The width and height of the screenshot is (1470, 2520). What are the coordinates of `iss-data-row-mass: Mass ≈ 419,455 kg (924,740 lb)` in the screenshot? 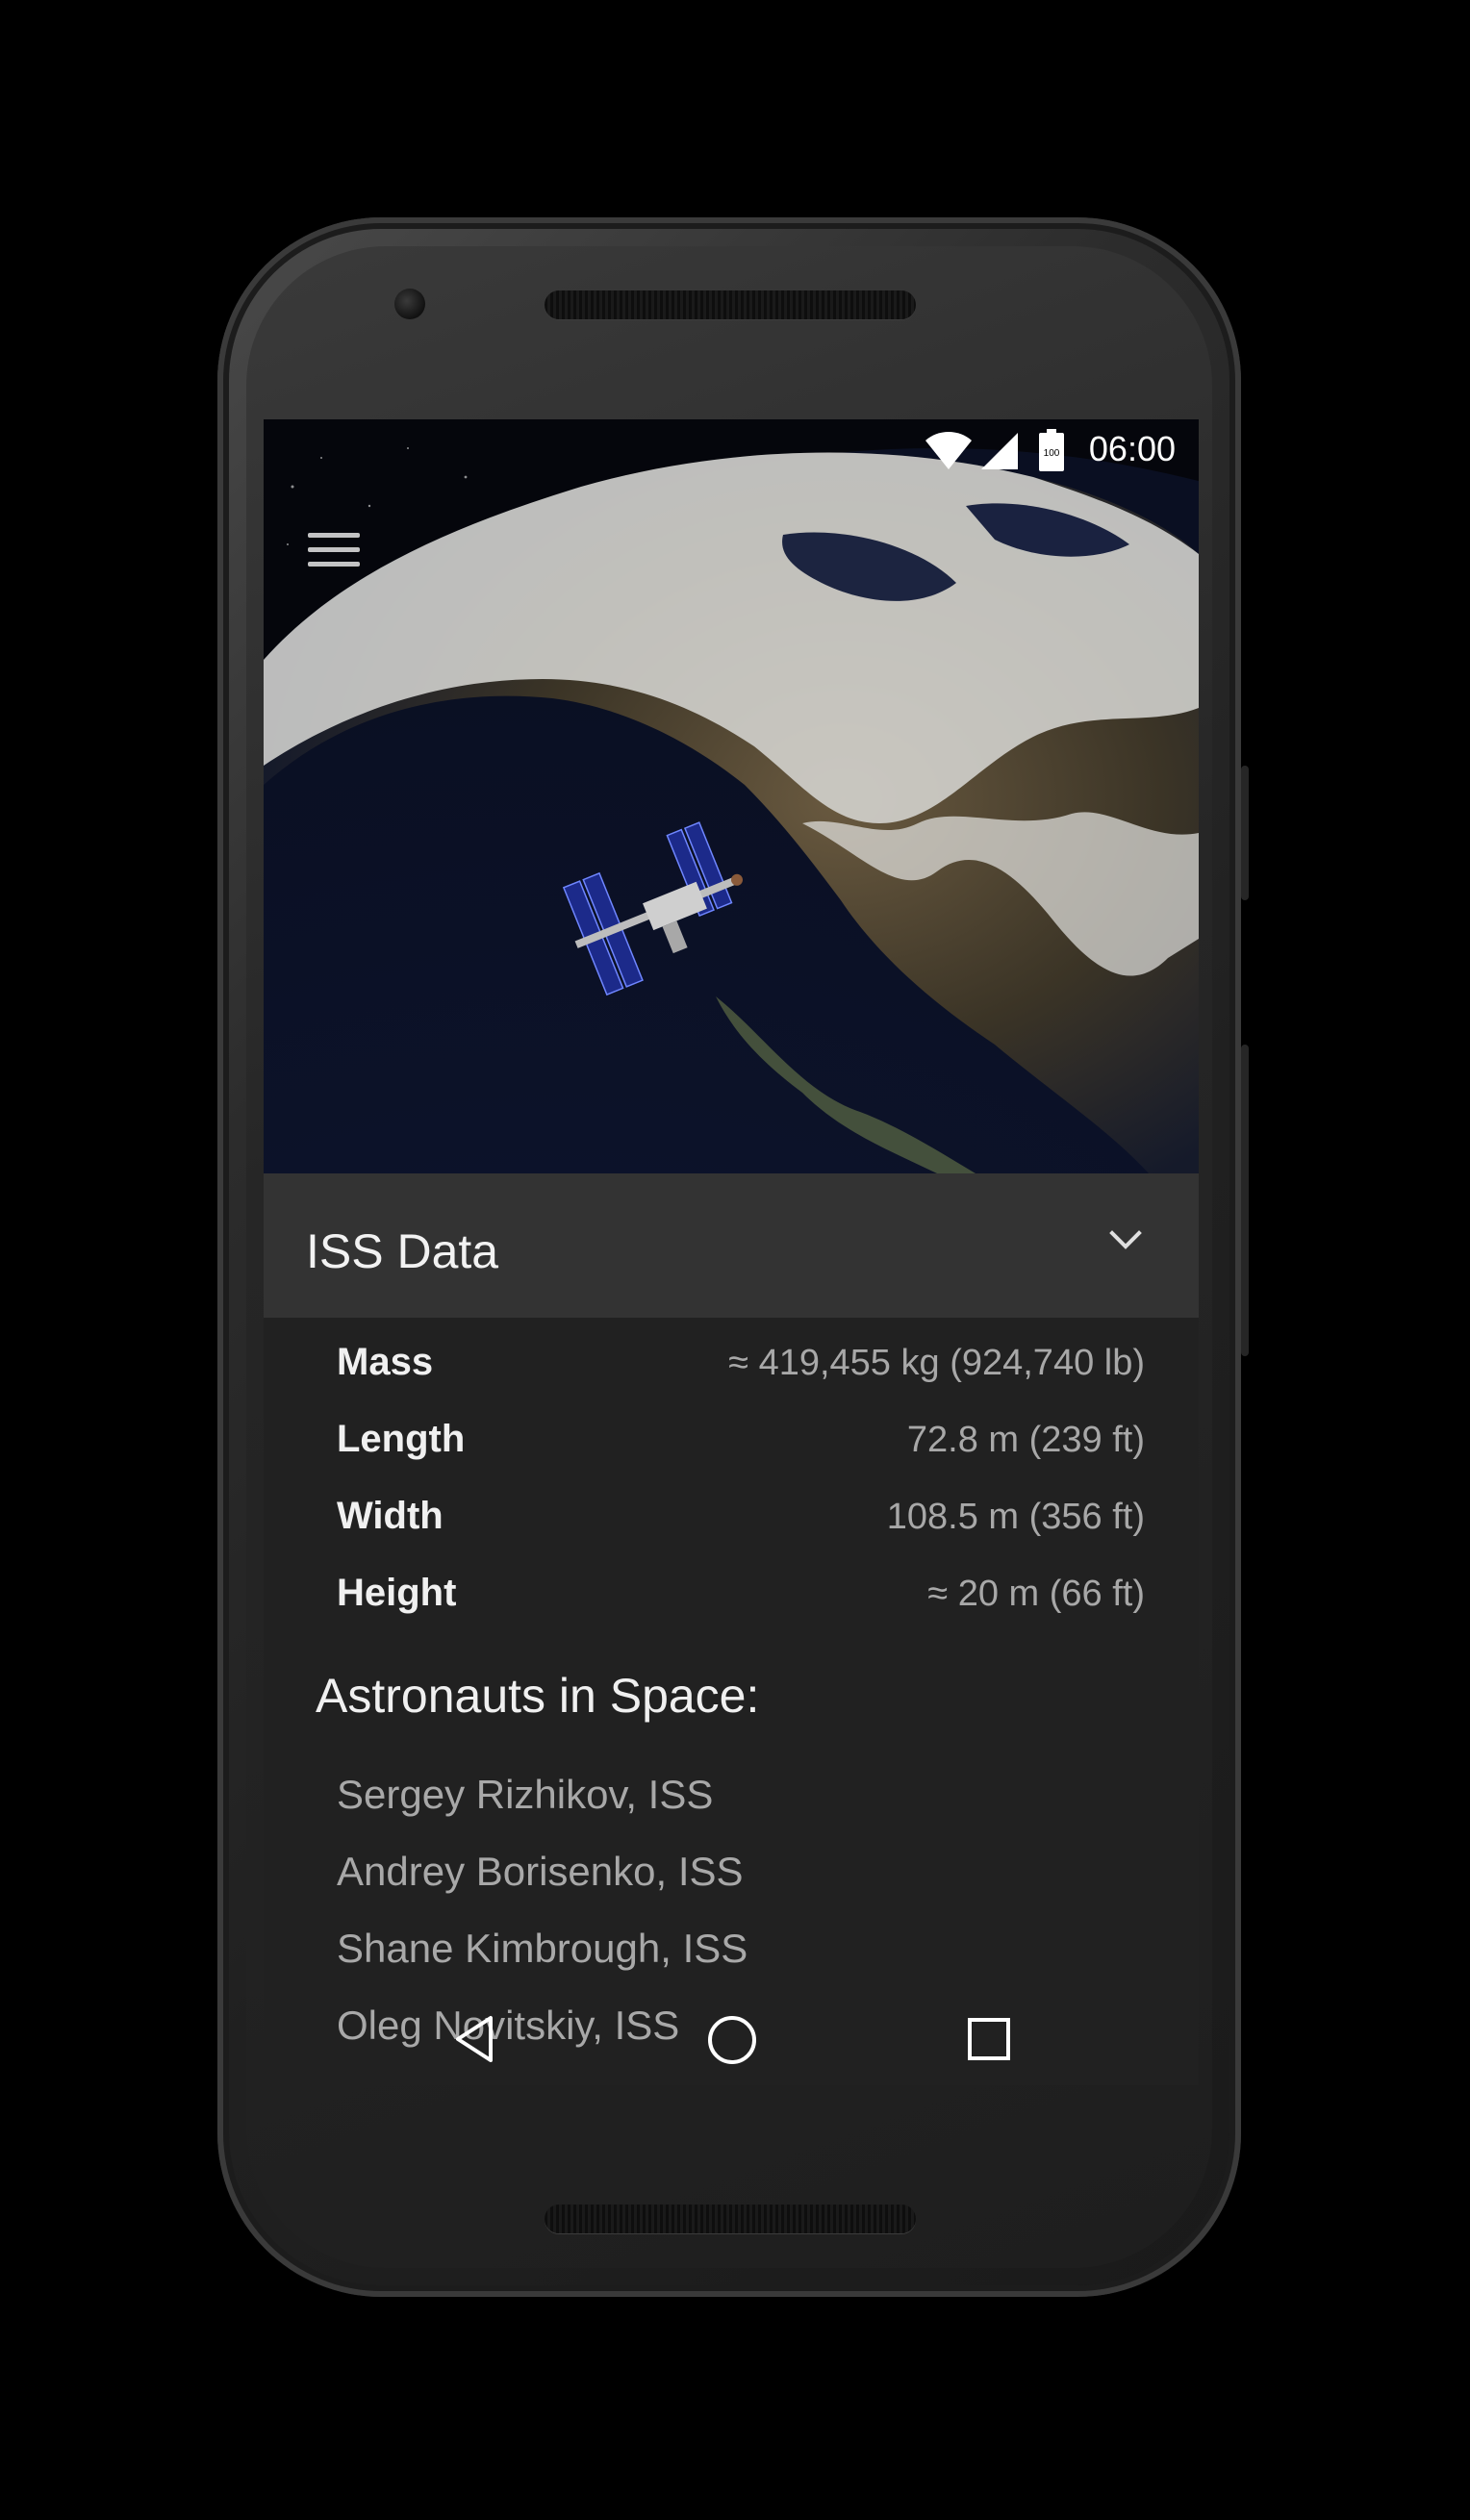 It's located at (741, 1370).